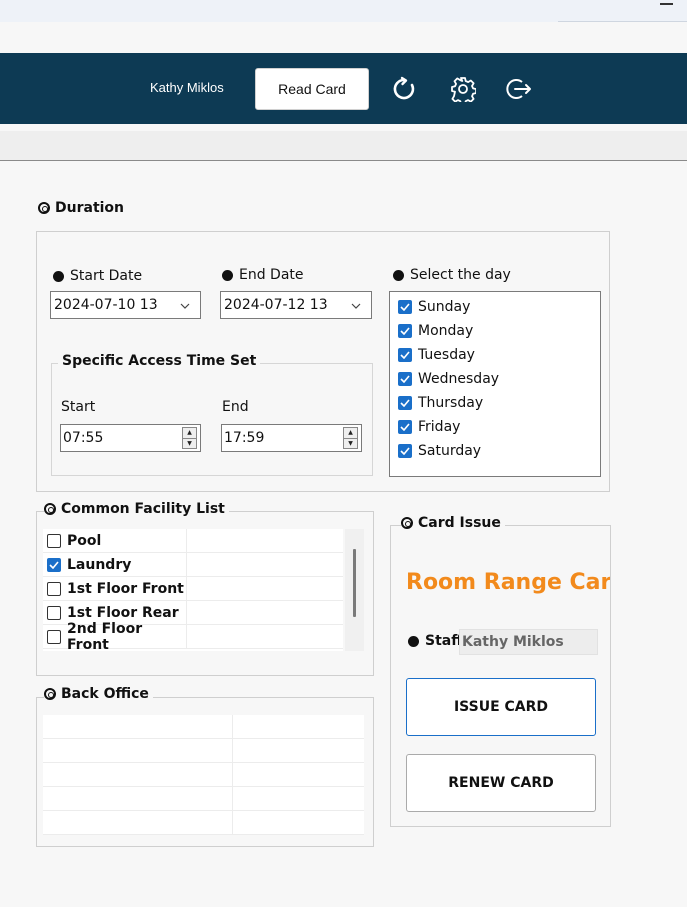 The width and height of the screenshot is (687, 907). I want to click on start-time-stepper: ▲ ▼, so click(189, 438).